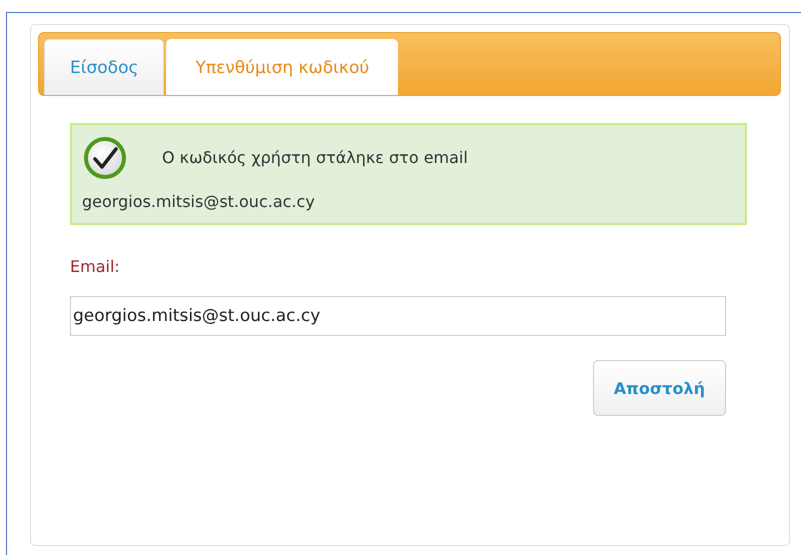 Image resolution: width=801 pixels, height=555 pixels. I want to click on tab: Υπενθύμιση κωδικού, so click(282, 67).